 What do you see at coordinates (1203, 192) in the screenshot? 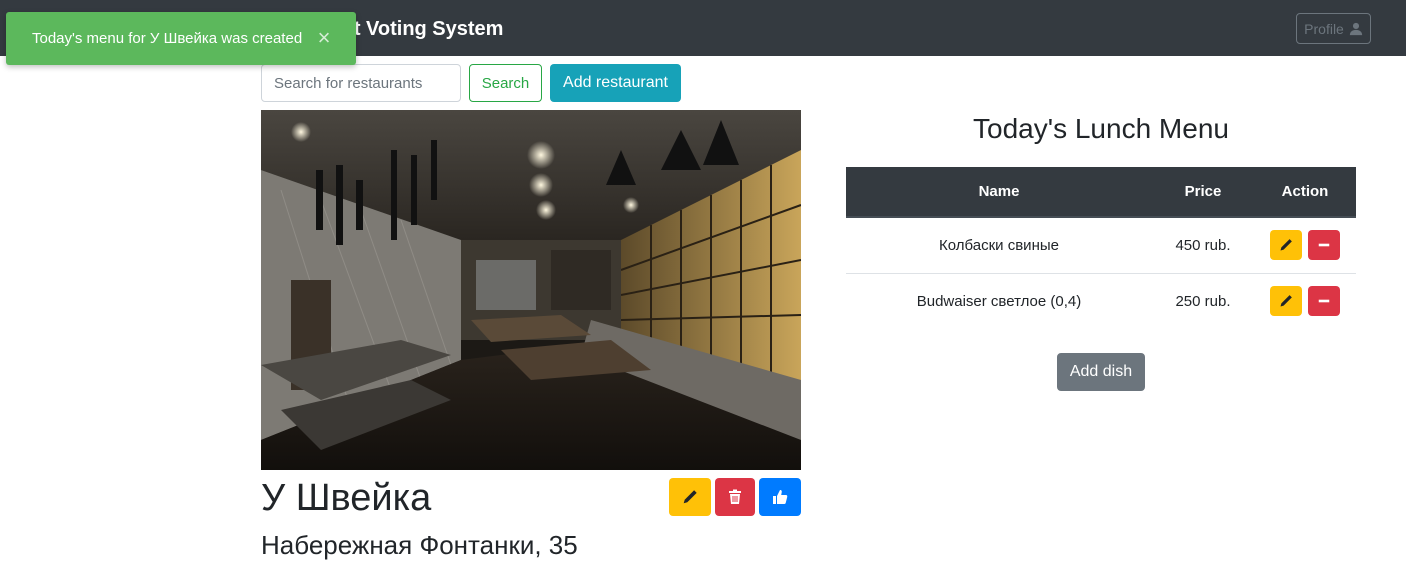
I see `column-header-price: Price` at bounding box center [1203, 192].